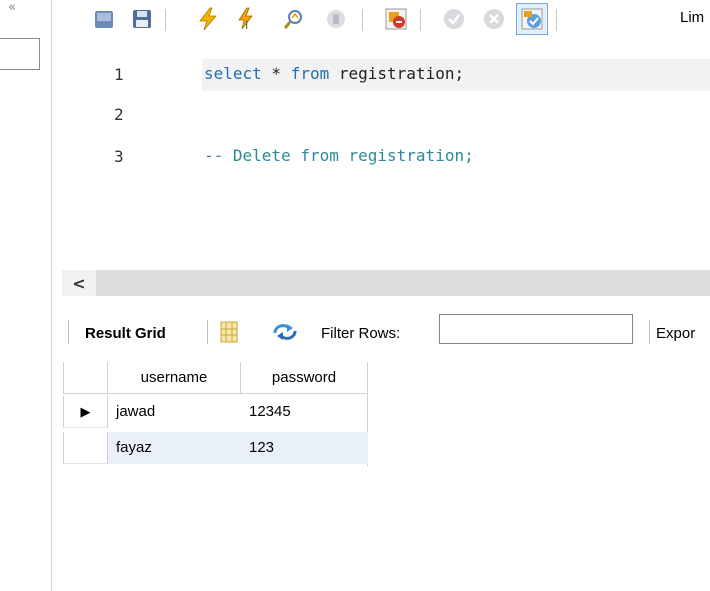  What do you see at coordinates (85, 448) in the screenshot?
I see `row-marker` at bounding box center [85, 448].